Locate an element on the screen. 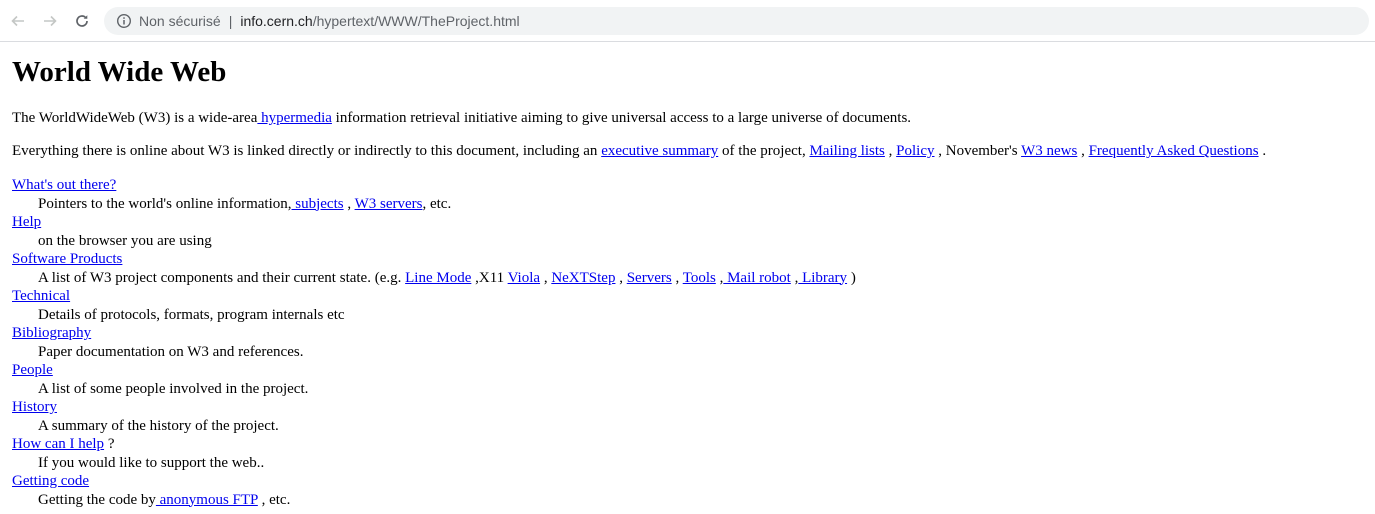 The height and width of the screenshot is (514, 1375). list-description: If you would like to support the web.. is located at coordinates (151, 462).